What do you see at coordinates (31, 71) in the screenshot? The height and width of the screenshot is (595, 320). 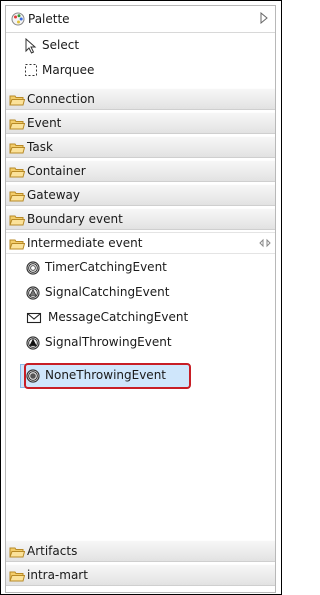 I see `marquee-icon` at bounding box center [31, 71].